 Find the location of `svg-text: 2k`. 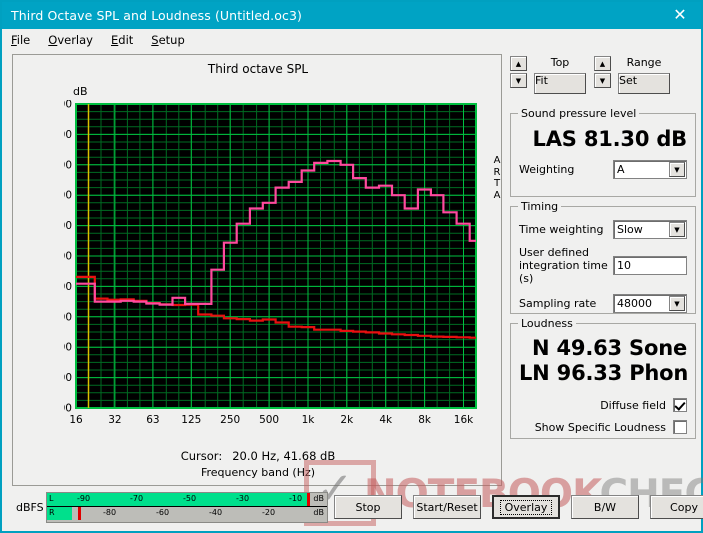

svg-text: 2k is located at coordinates (347, 420).